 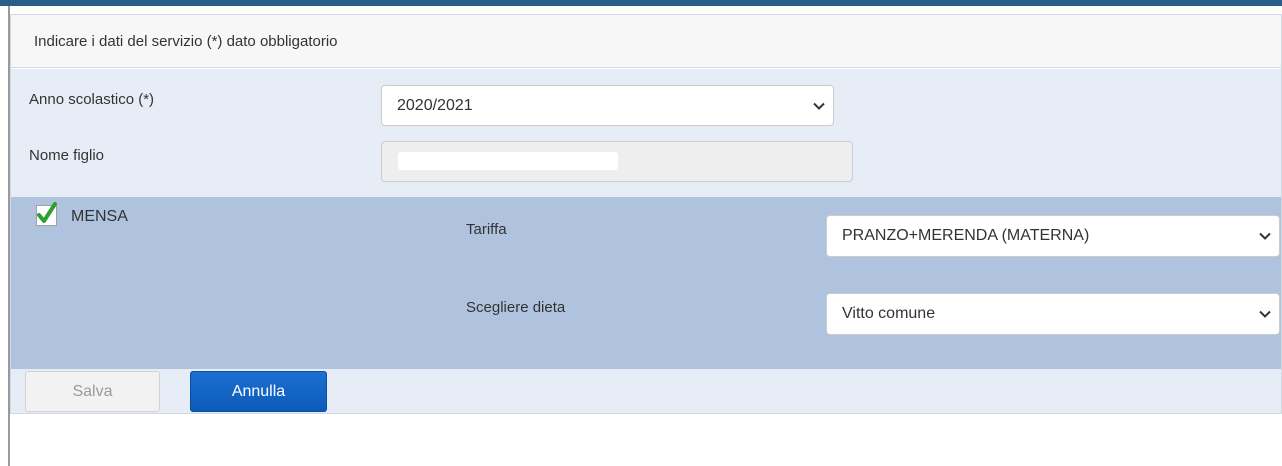 What do you see at coordinates (92, 391) in the screenshot?
I see `save-button: Salva` at bounding box center [92, 391].